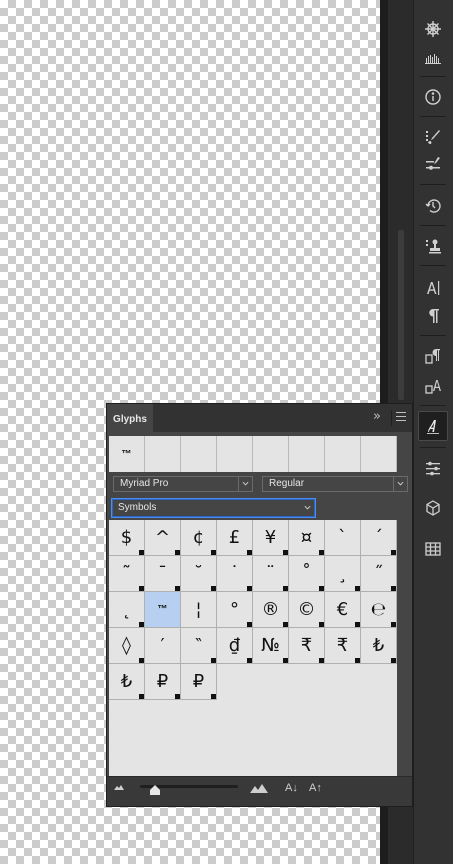 The image size is (453, 864). I want to click on glyph-cell: ¢, so click(199, 538).